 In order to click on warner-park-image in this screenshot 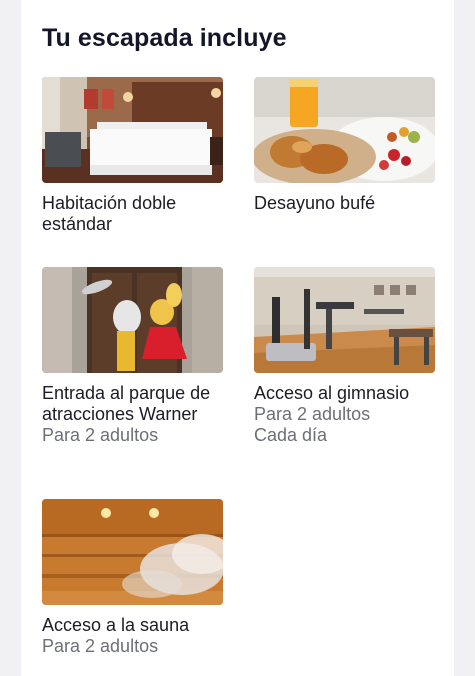, I will do `click(132, 320)`.